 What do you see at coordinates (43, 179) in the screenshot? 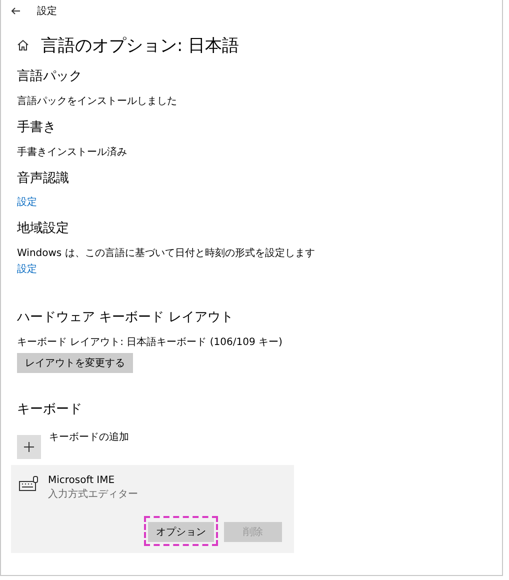
I see `section-heading: 音声認識` at bounding box center [43, 179].